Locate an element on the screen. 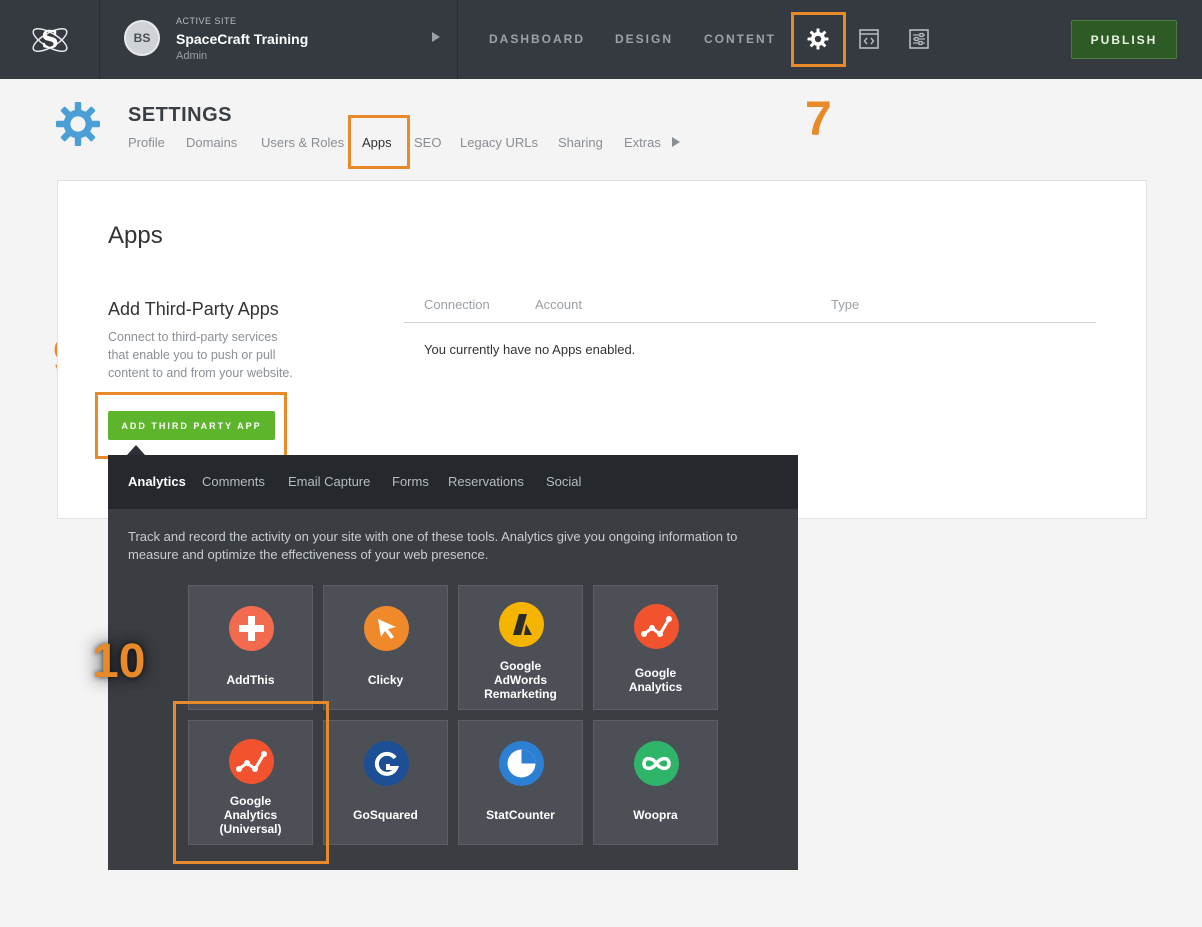 Image resolution: width=1202 pixels, height=927 pixels. app-tile-label: Google AdWords Remarketing is located at coordinates (520, 680).